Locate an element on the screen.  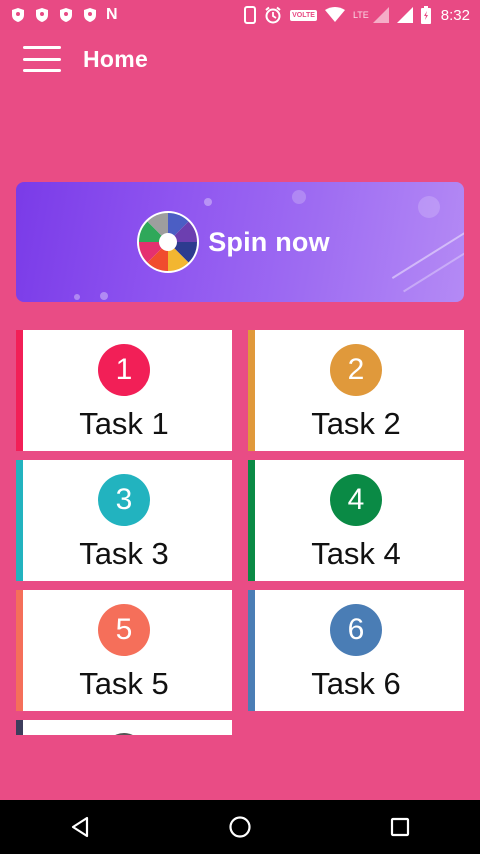
task-label: Task 3 is located at coordinates (124, 553).